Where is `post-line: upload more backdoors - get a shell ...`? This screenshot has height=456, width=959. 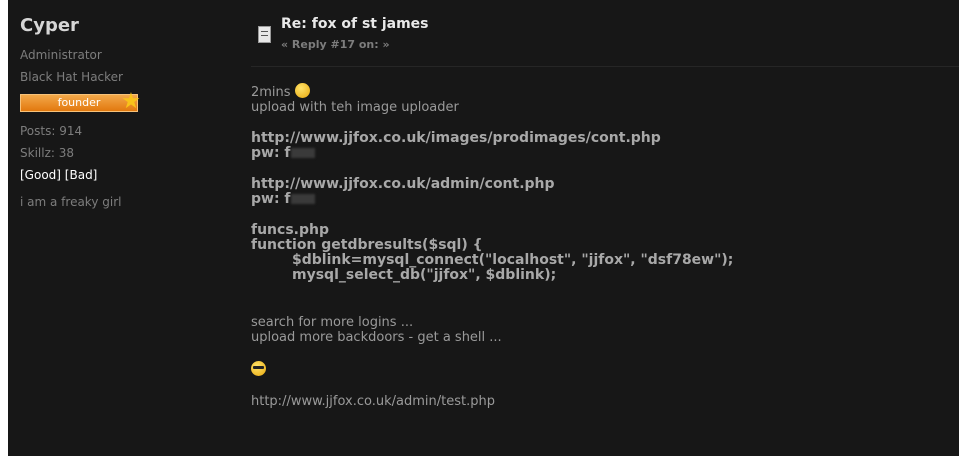
post-line: upload more backdoors - get a shell ... is located at coordinates (376, 337).